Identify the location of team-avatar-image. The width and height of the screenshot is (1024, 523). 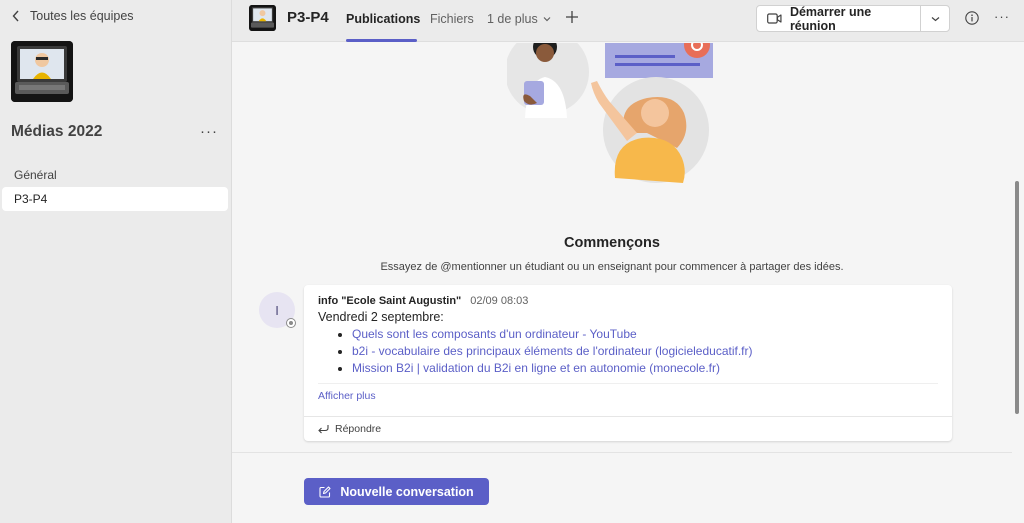
(42, 71).